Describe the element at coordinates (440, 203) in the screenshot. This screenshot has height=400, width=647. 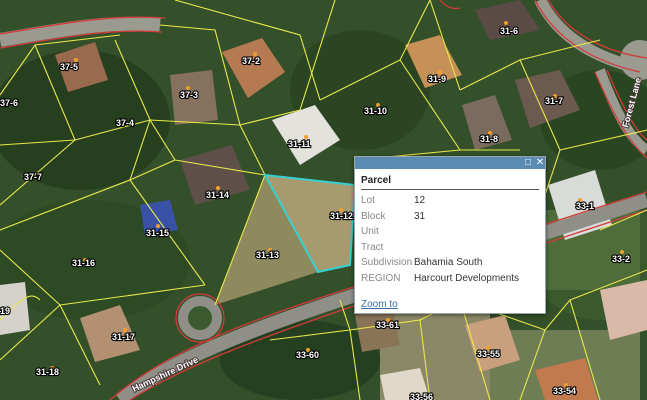
I see `attribute-row: Lot 12` at that location.